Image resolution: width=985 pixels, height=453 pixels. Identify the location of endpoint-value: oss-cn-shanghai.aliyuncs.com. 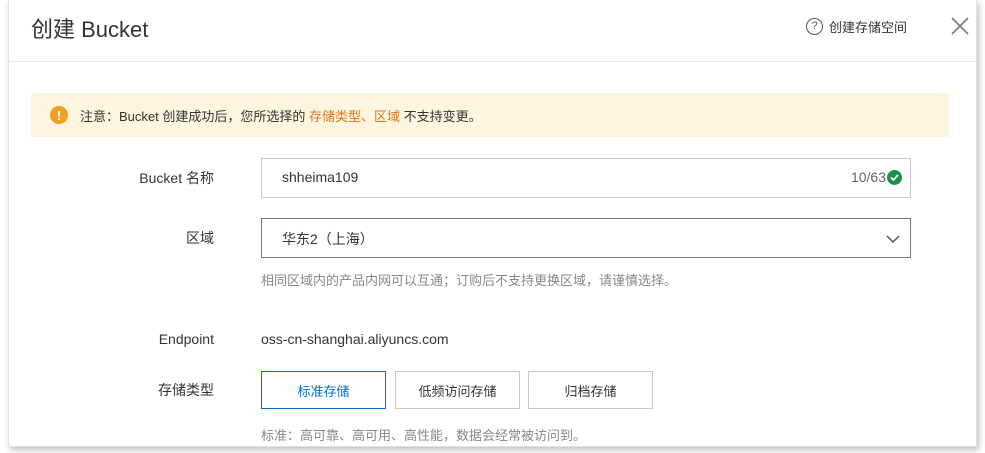
(355, 339).